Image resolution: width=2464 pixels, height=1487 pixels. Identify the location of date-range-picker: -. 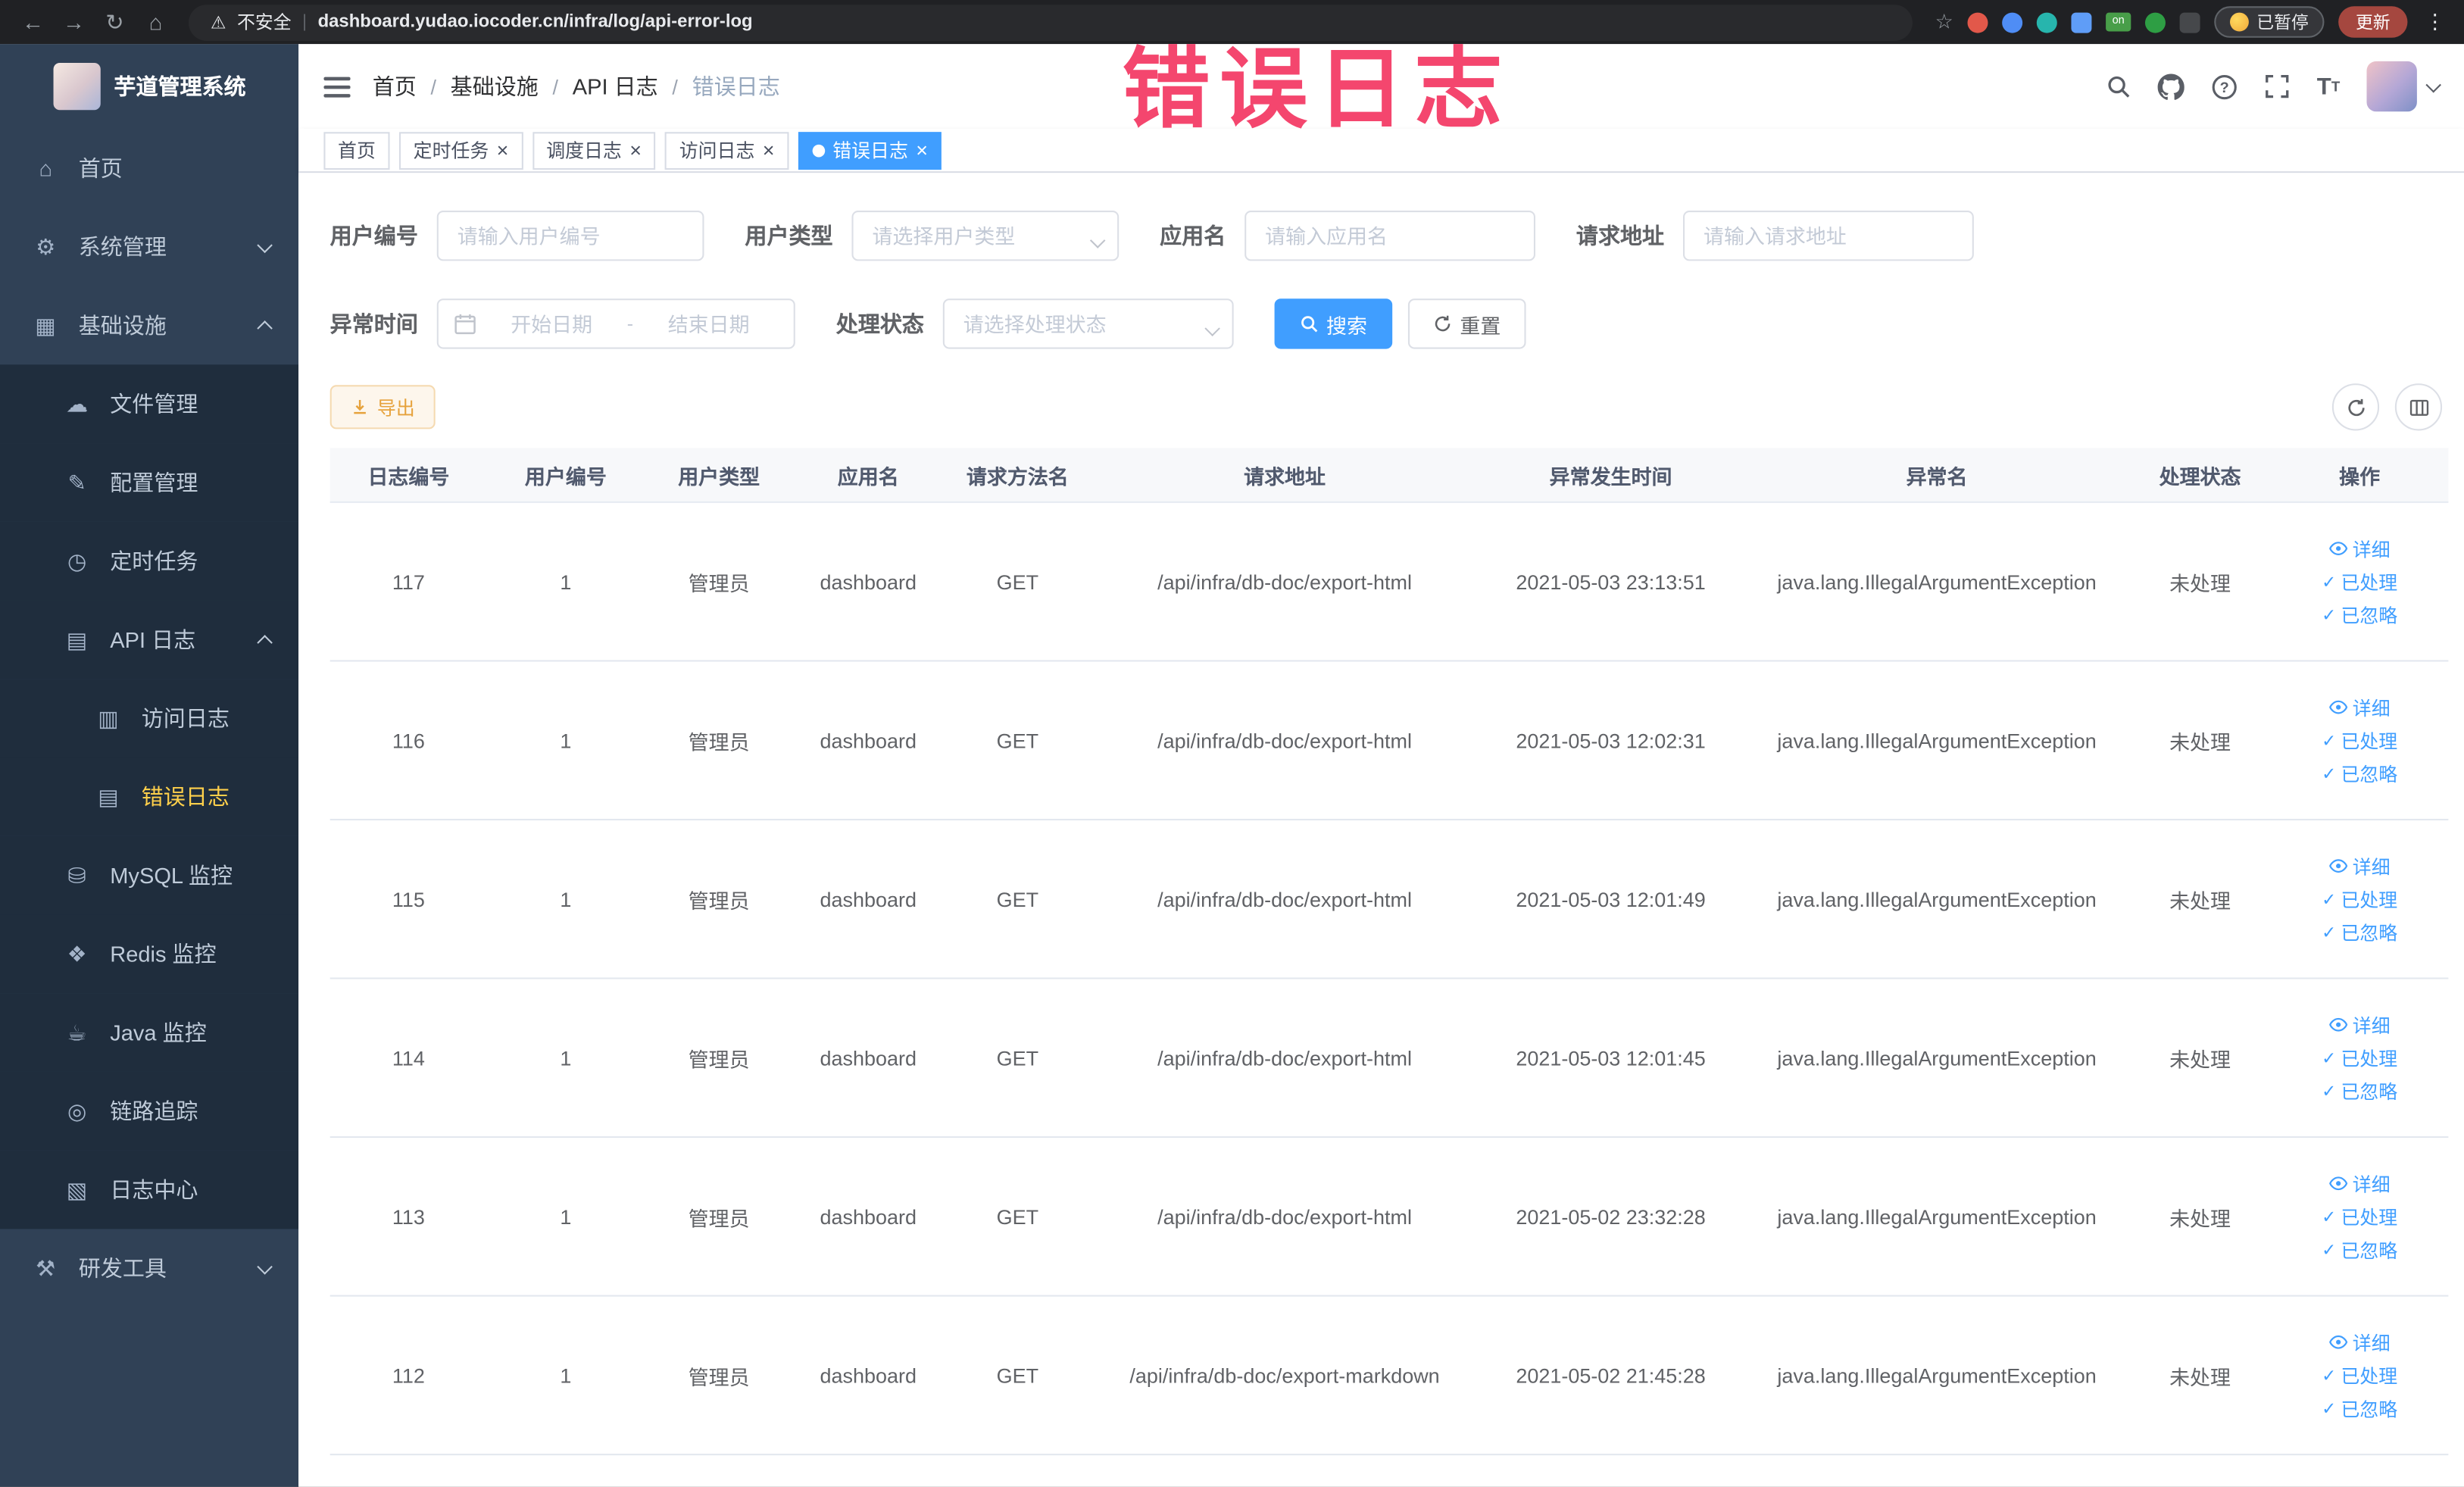
(615, 323).